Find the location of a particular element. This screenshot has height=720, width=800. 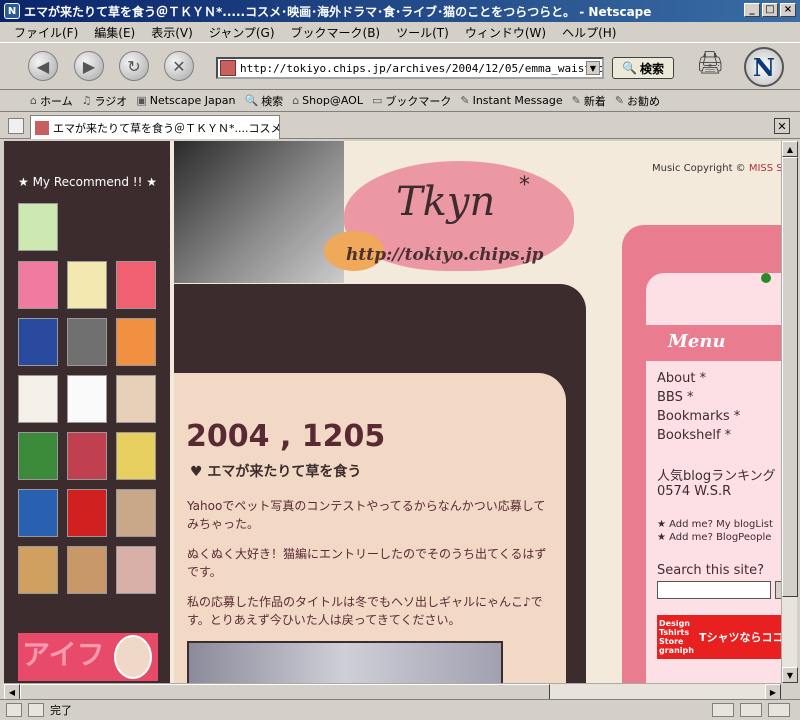

bookmark-shop-aol: ⌂ Shop@AOL is located at coordinates (327, 100).